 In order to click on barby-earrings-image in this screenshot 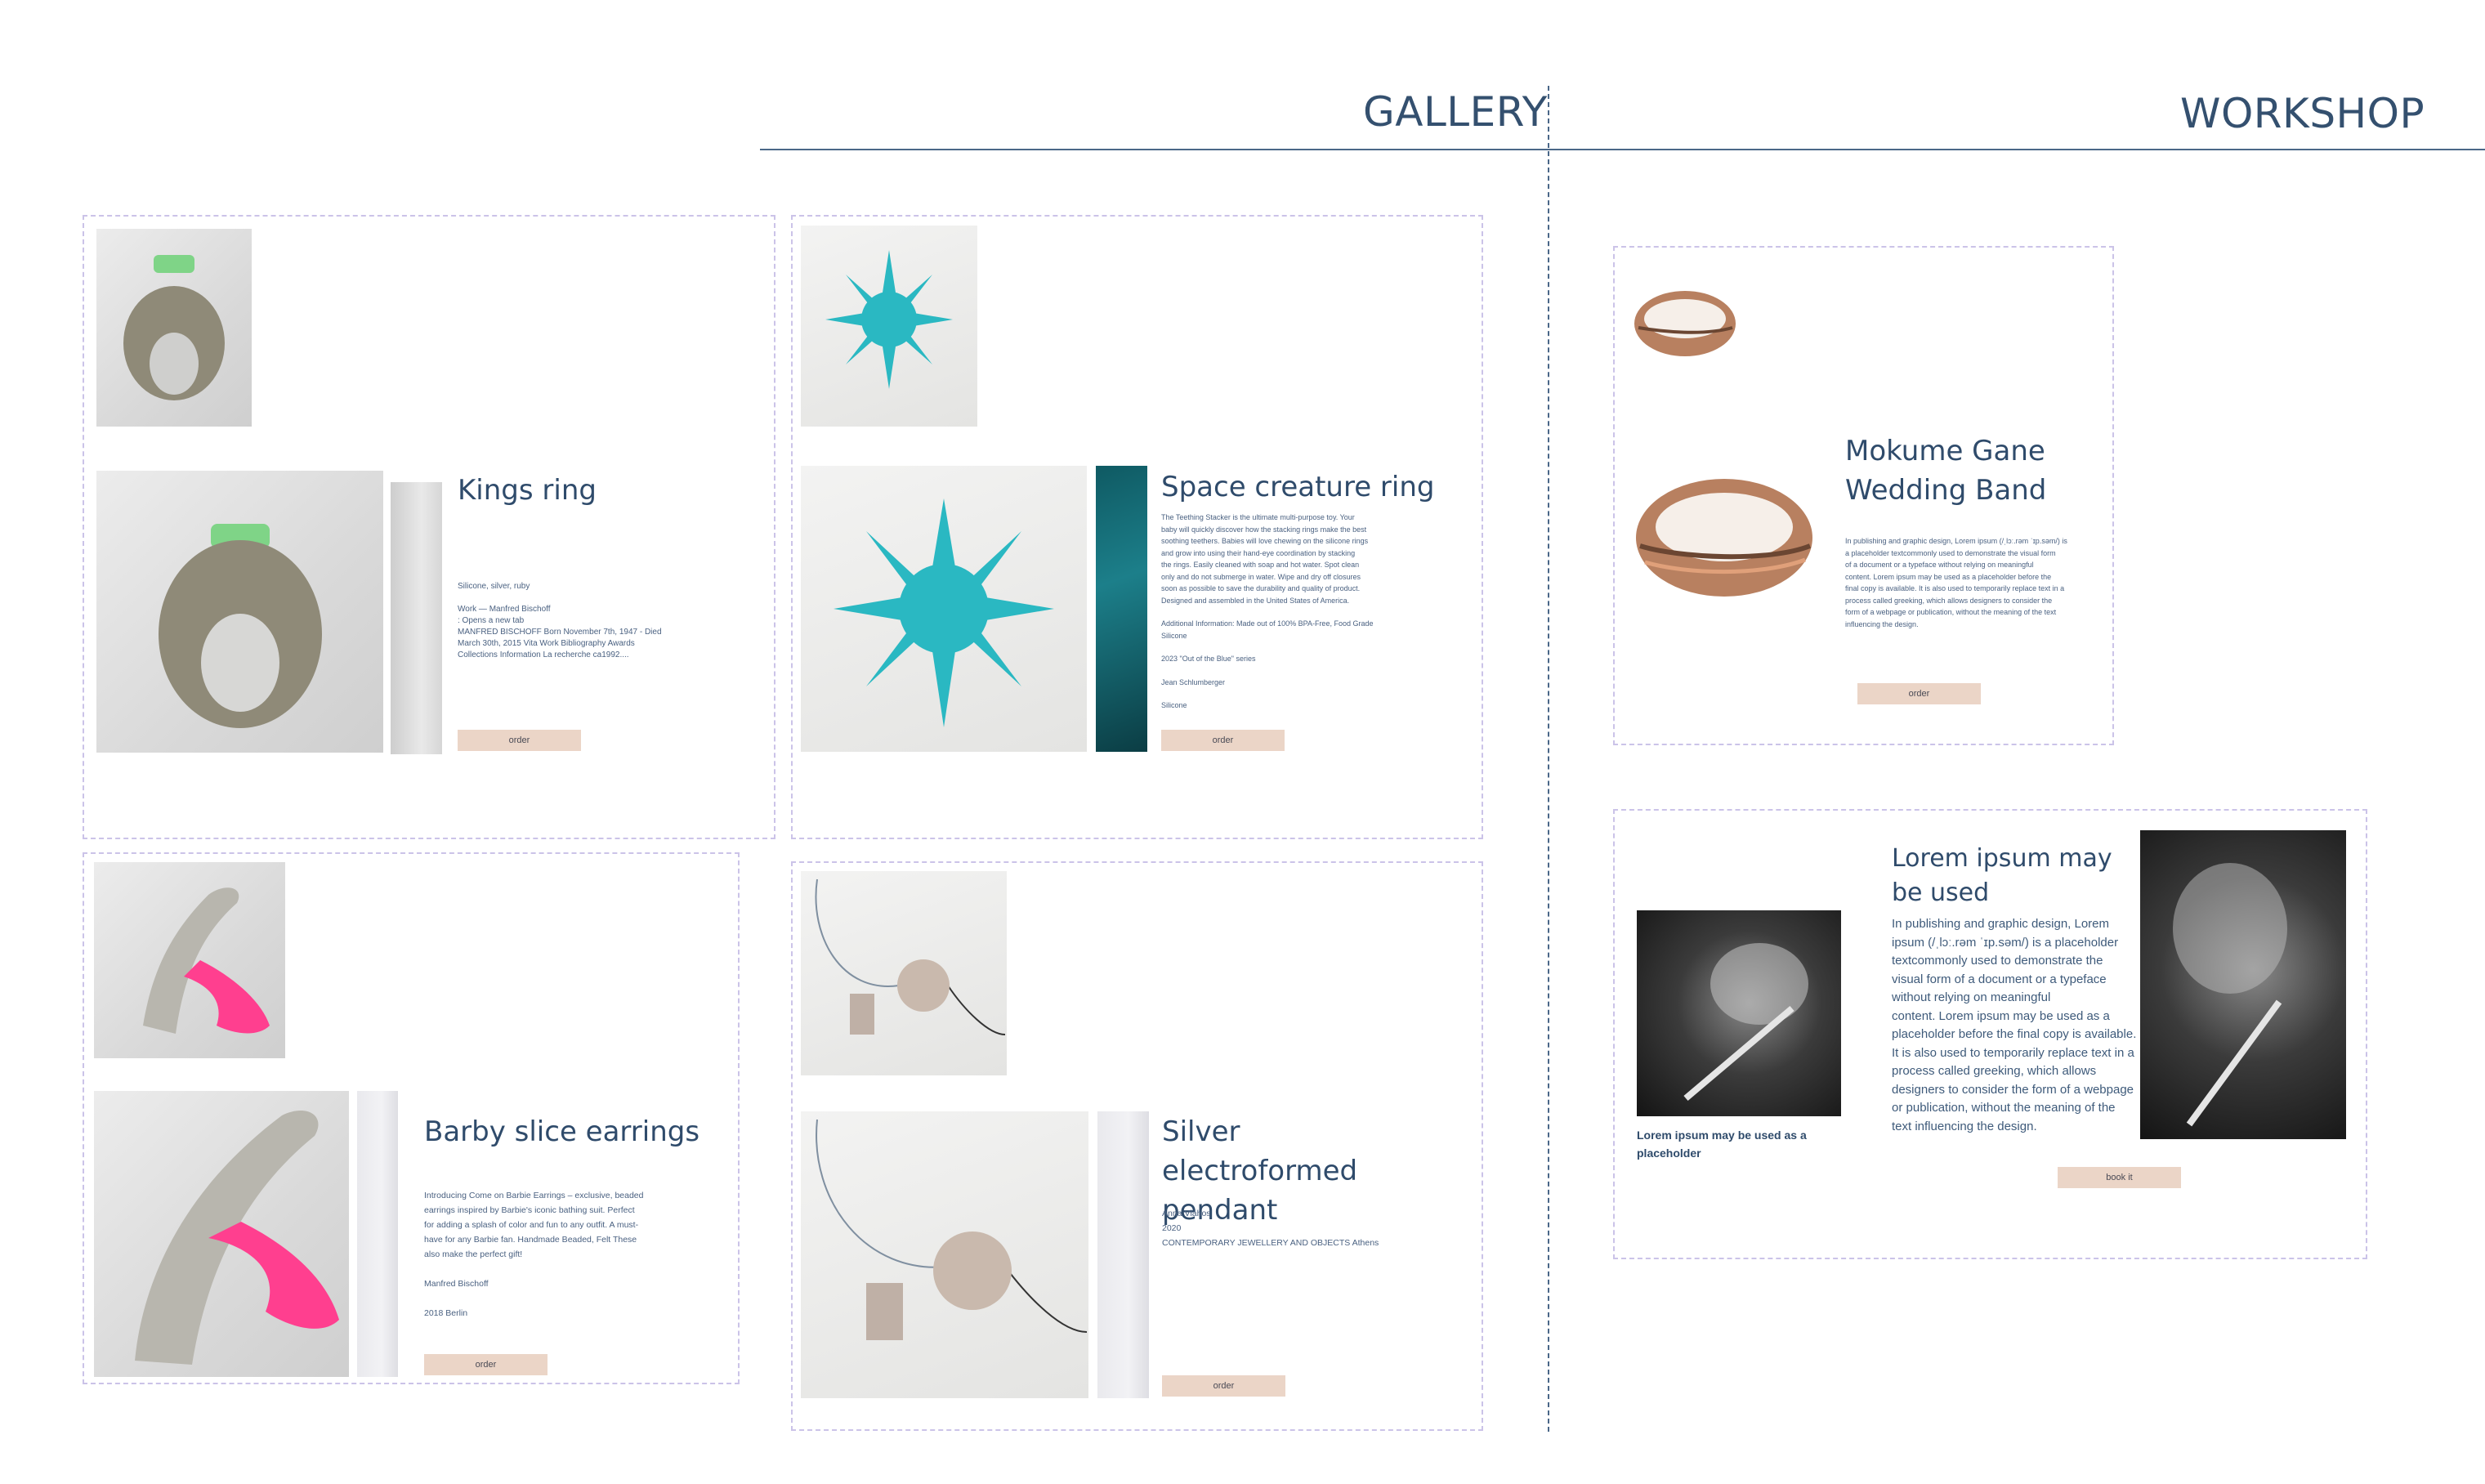, I will do `click(221, 1234)`.